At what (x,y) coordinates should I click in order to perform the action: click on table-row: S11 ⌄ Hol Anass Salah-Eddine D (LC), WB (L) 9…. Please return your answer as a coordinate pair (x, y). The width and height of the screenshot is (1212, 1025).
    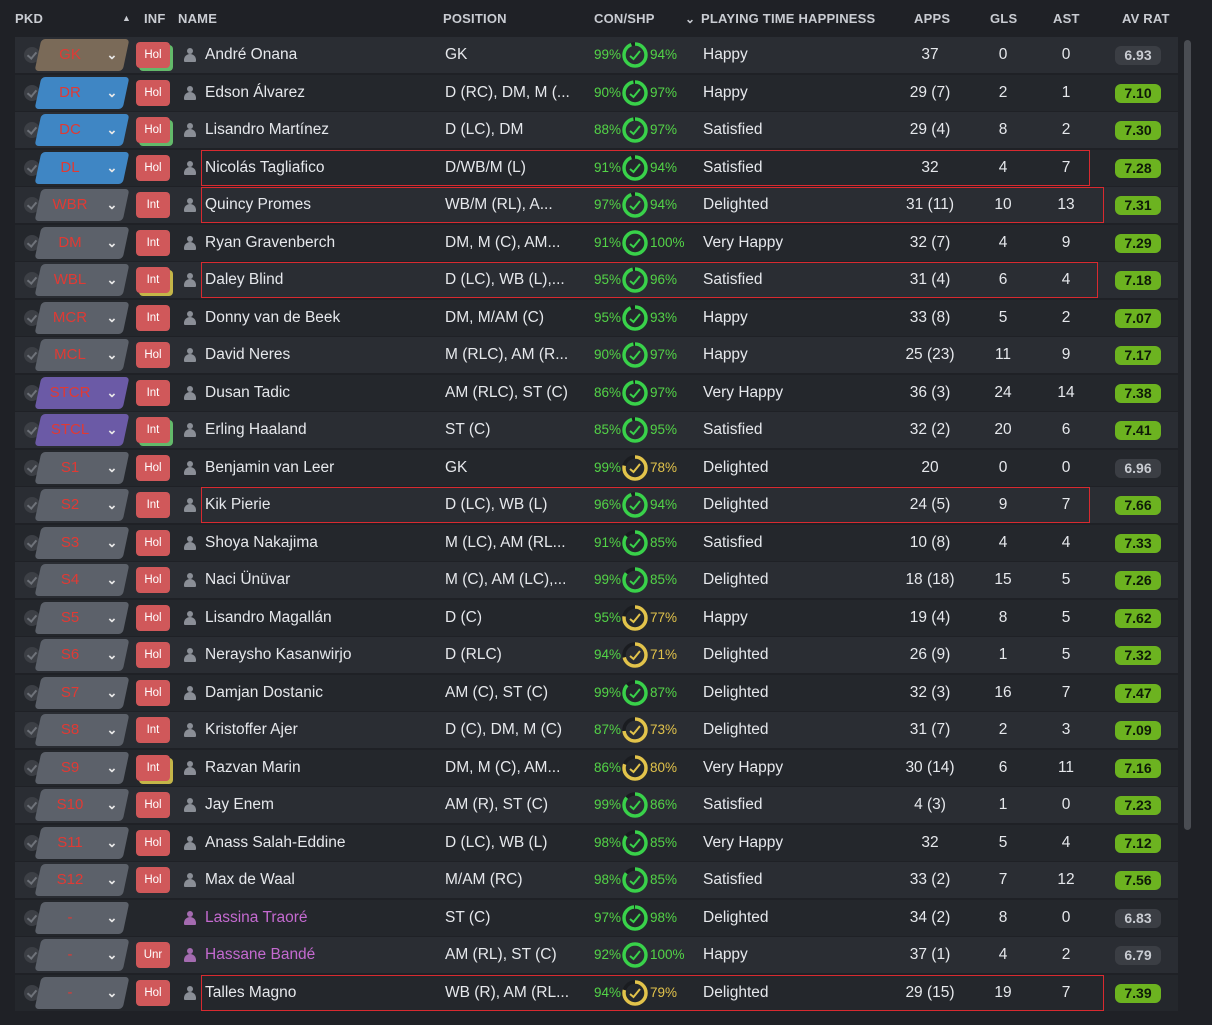
    Looking at the image, I should click on (596, 842).